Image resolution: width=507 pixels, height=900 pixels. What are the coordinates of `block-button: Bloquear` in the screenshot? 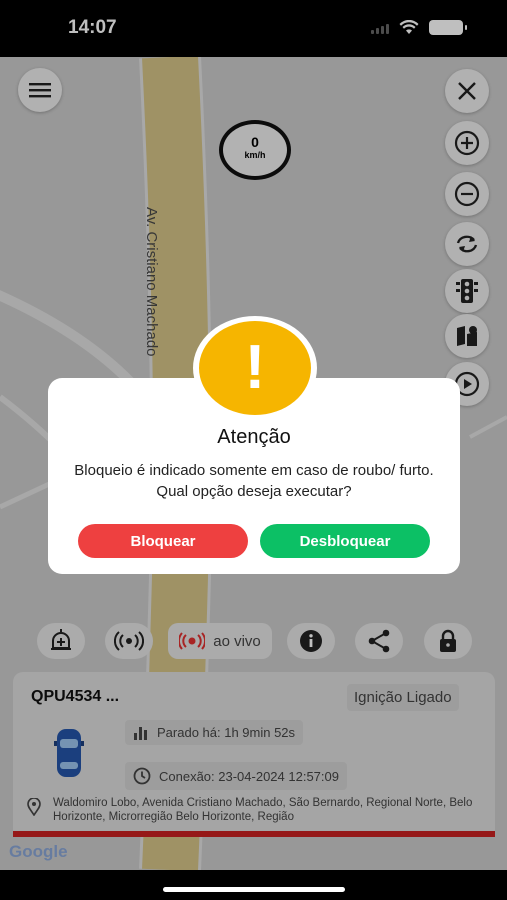 It's located at (163, 541).